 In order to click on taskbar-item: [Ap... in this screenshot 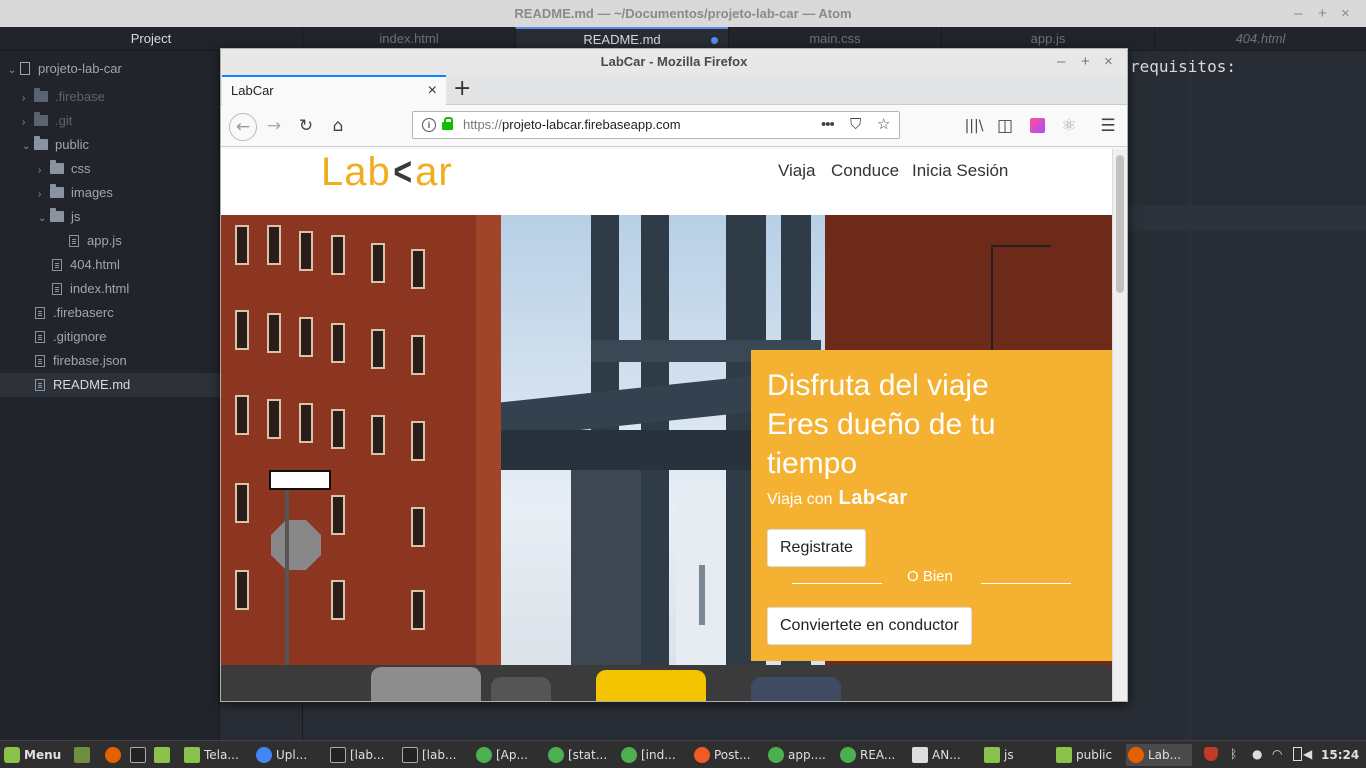, I will do `click(509, 755)`.